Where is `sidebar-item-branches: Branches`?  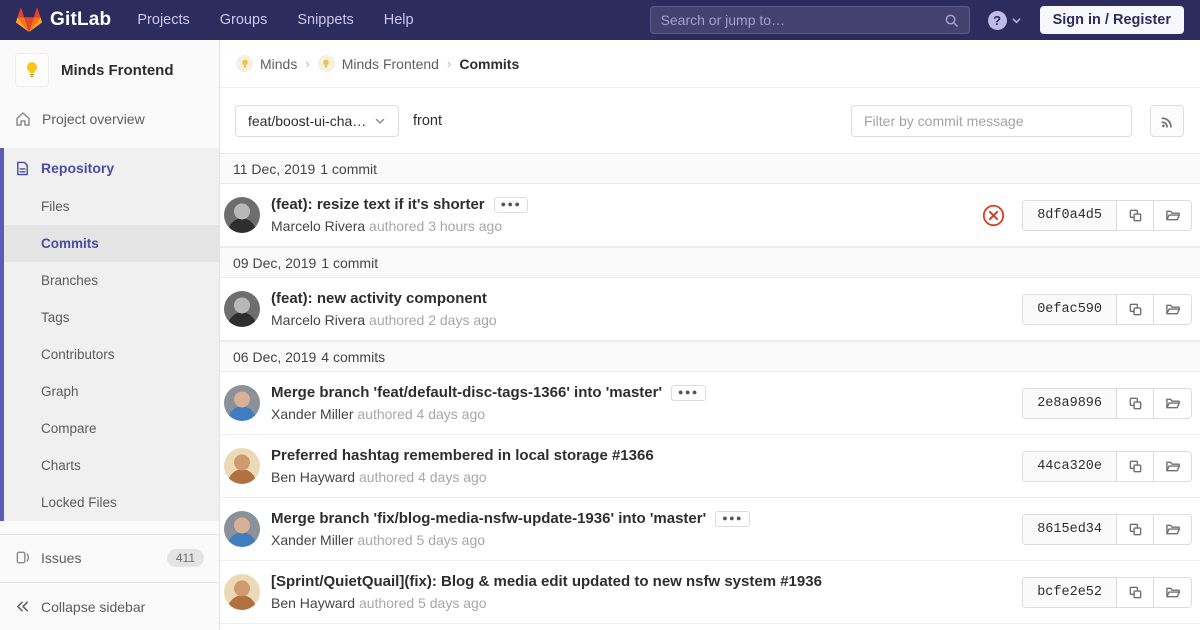
sidebar-item-branches: Branches is located at coordinates (111, 280).